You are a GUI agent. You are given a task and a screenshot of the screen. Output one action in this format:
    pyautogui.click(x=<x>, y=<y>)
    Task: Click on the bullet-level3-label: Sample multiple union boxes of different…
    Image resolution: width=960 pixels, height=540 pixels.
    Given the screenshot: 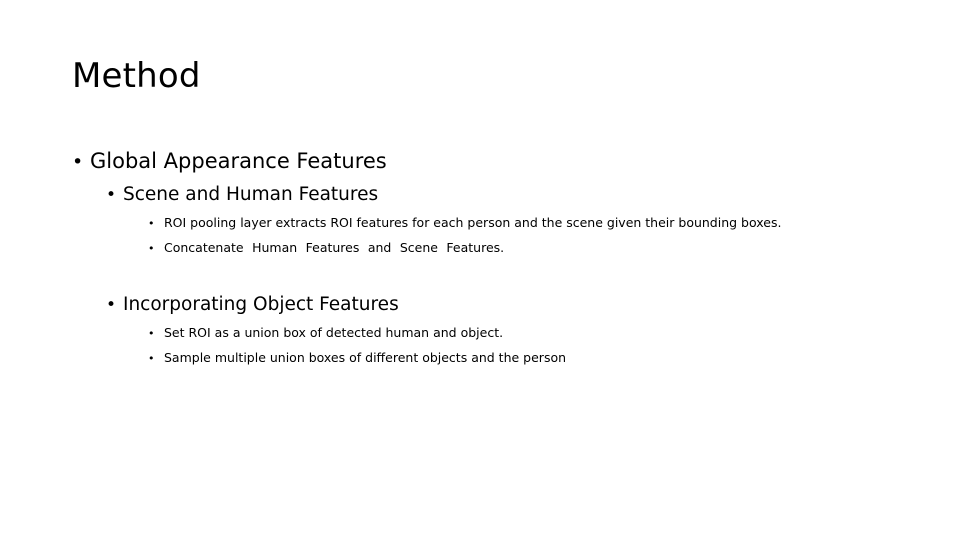 What is the action you would take?
    pyautogui.click(x=365, y=357)
    